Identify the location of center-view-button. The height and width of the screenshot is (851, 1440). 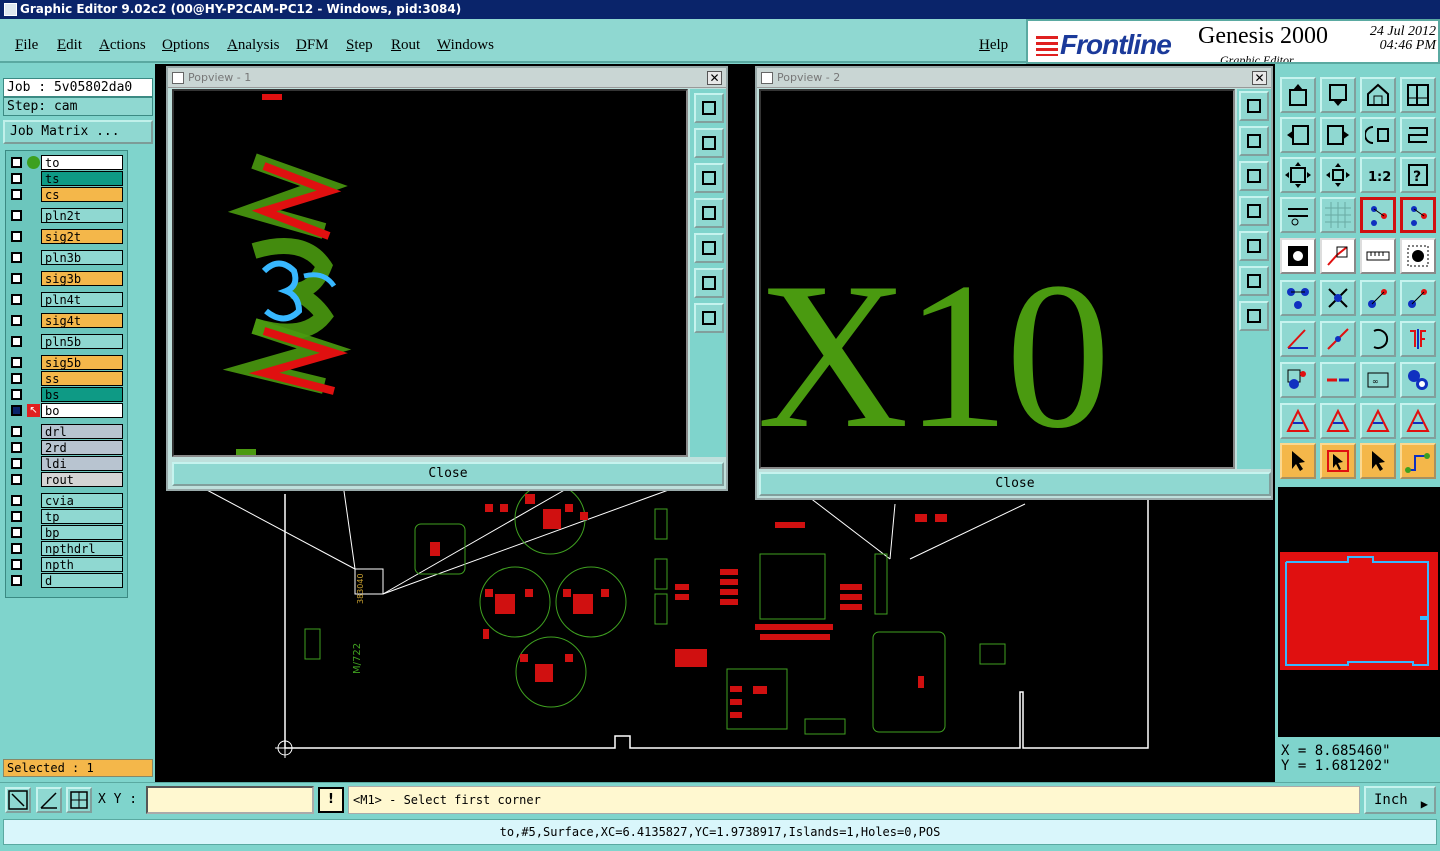
(1338, 175).